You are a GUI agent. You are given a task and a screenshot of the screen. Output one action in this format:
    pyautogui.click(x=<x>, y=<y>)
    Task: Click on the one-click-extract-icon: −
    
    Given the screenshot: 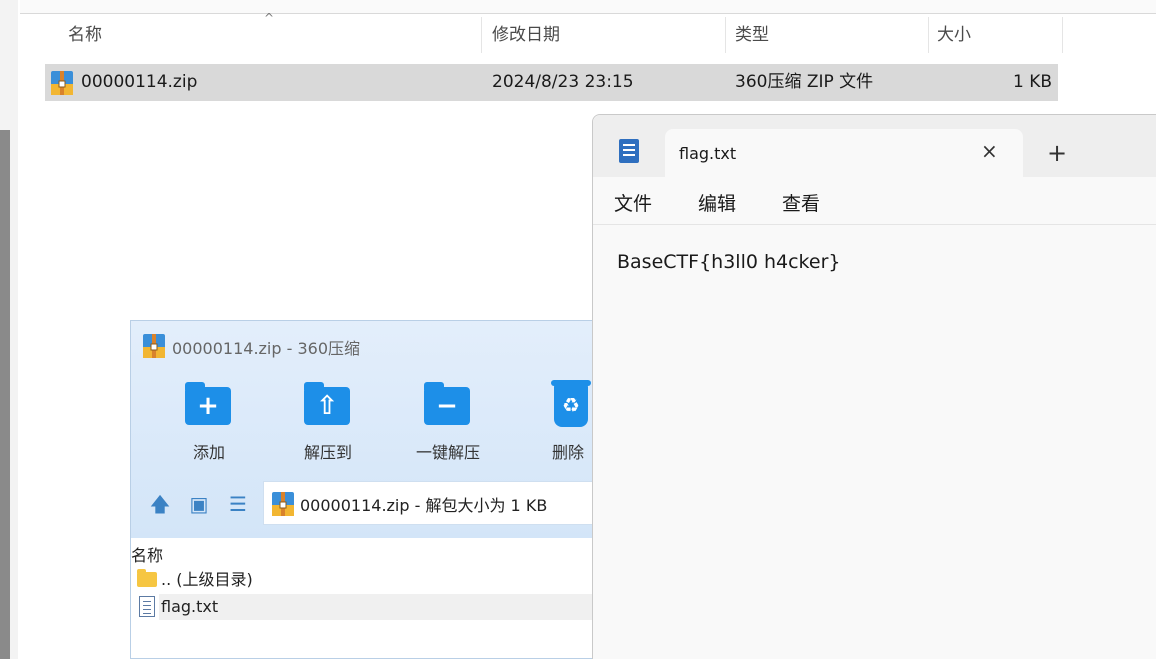 What is the action you would take?
    pyautogui.click(x=448, y=404)
    